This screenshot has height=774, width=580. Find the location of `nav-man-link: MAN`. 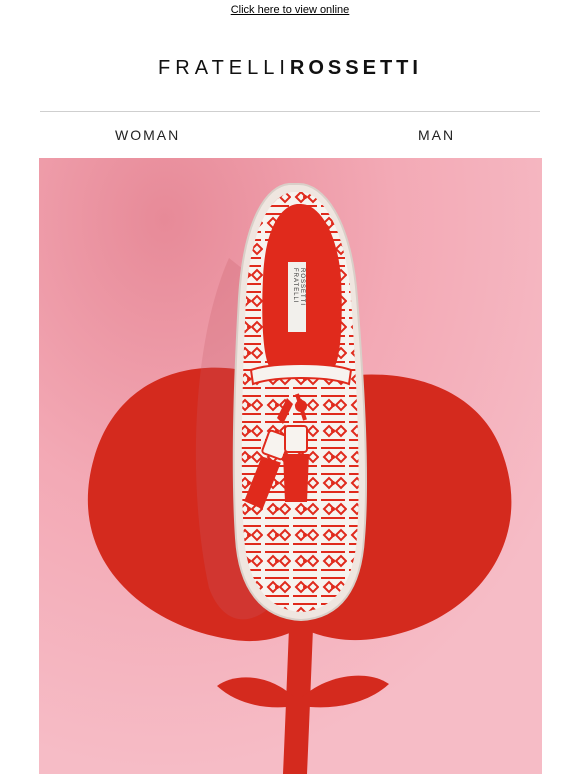

nav-man-link: MAN is located at coordinates (436, 135).